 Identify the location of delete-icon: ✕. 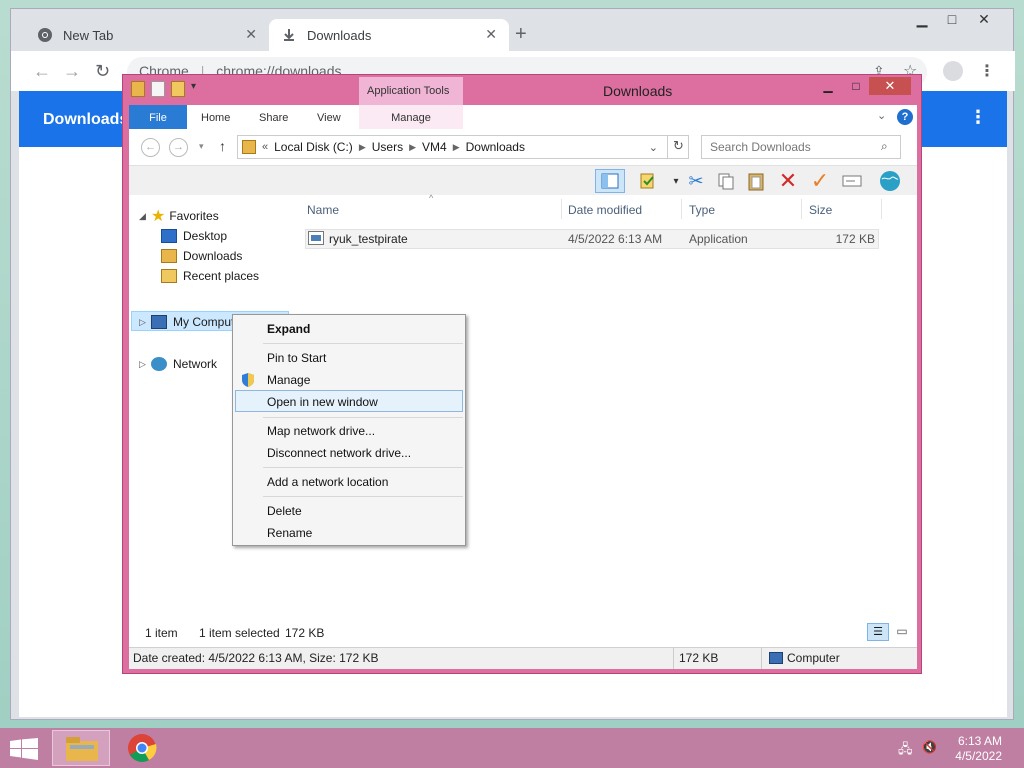
(788, 180).